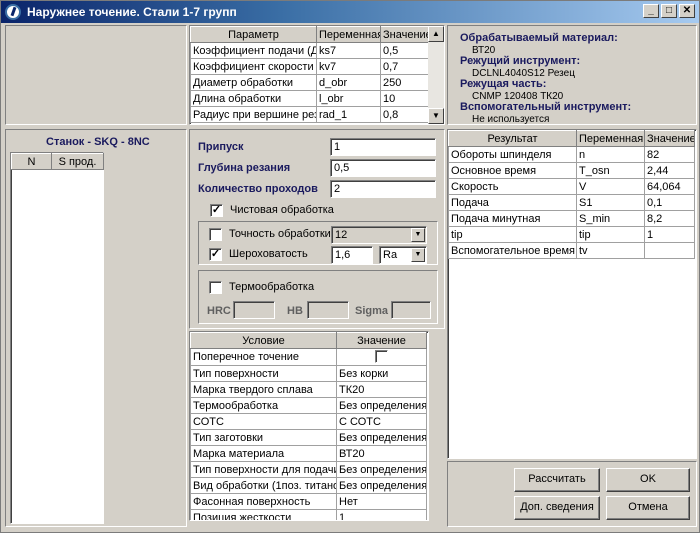  I want to click on sigma-input, so click(411, 310).